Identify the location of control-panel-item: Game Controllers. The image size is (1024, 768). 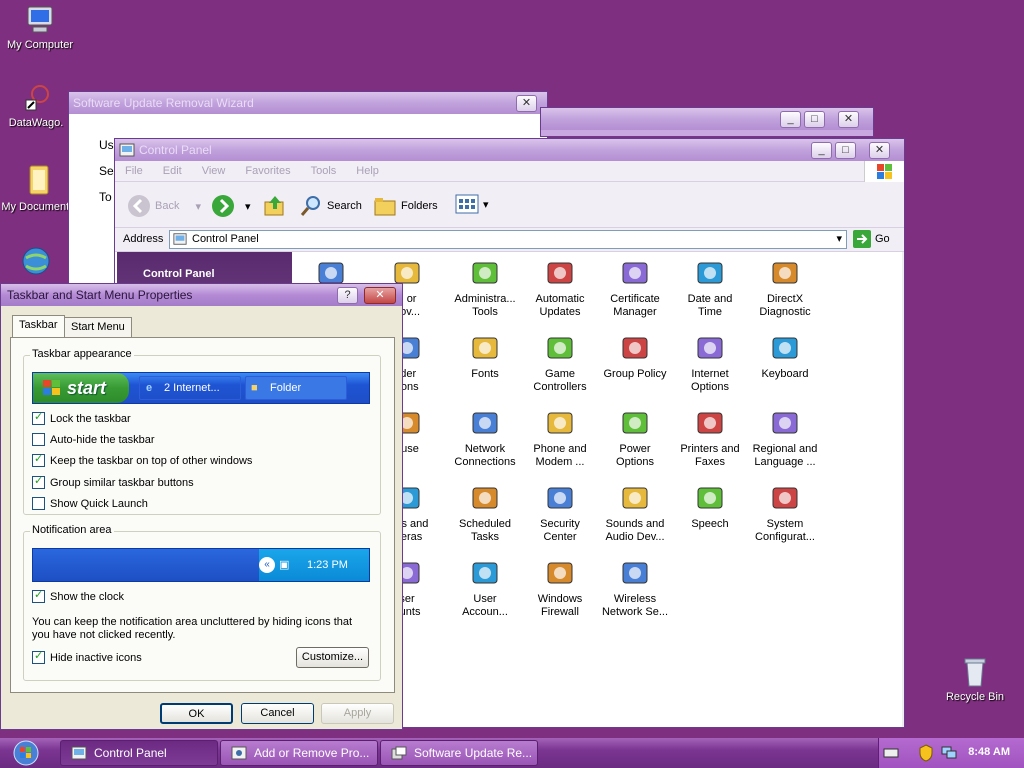
(560, 363).